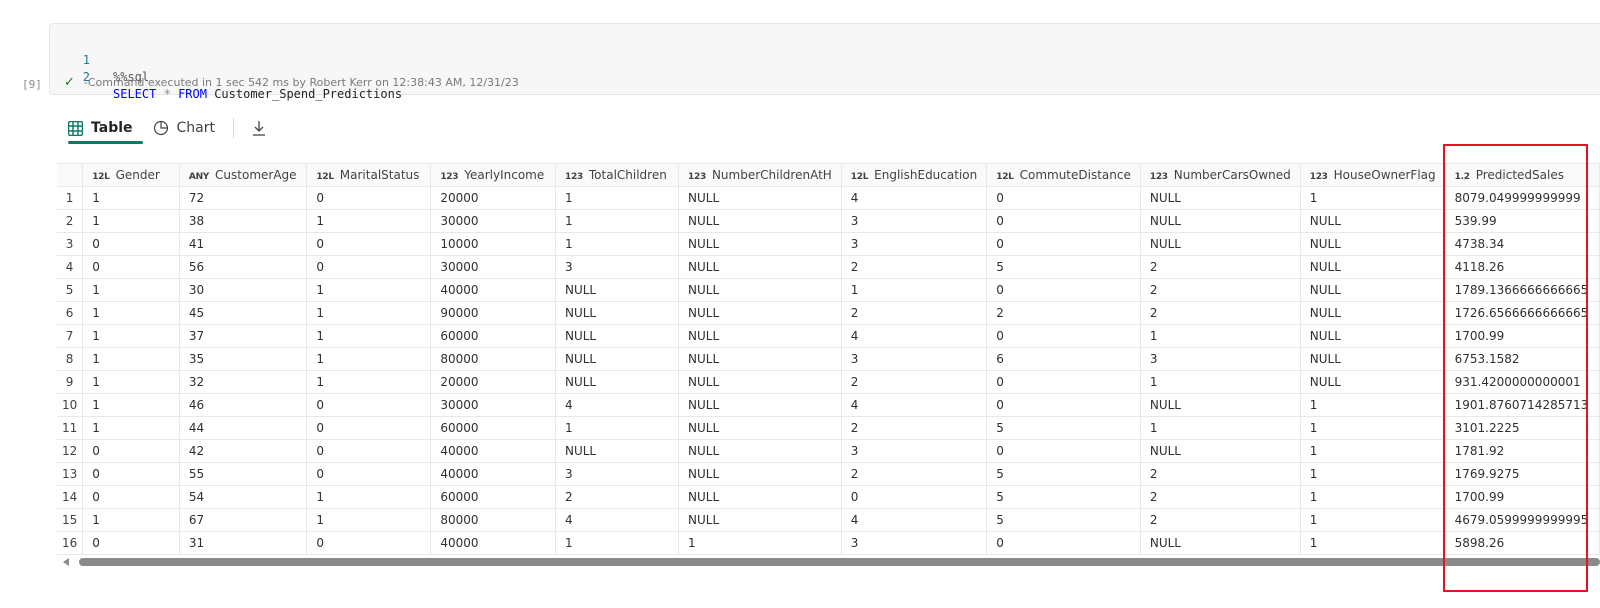 The width and height of the screenshot is (1600, 608). Describe the element at coordinates (828, 198) in the screenshot. I see `table-row: 1 1 72 0 20000 1 NULL 4 0 NULL 1 8079.049999999999` at that location.